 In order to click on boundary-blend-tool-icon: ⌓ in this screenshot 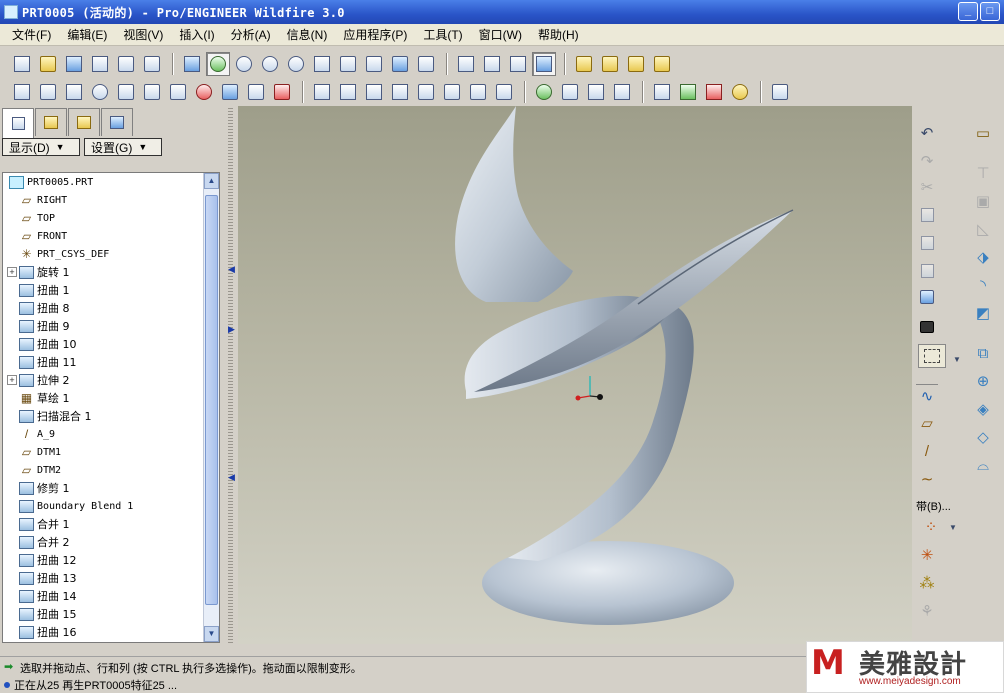, I will do `click(983, 465)`.